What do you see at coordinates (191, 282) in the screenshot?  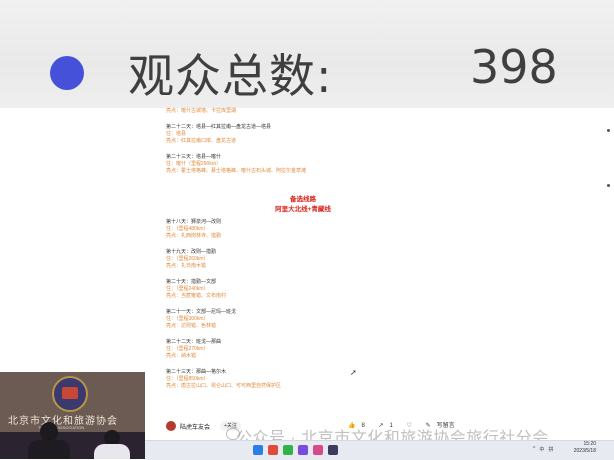 I see `itinerary-day-title: 第二十天：措勤—文部` at bounding box center [191, 282].